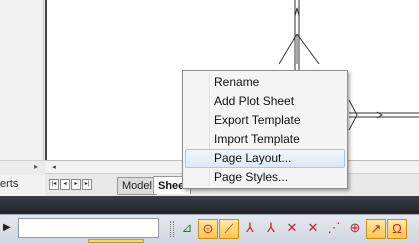  Describe the element at coordinates (87, 184) in the screenshot. I see `last-sheet-icon: ▸|` at that location.